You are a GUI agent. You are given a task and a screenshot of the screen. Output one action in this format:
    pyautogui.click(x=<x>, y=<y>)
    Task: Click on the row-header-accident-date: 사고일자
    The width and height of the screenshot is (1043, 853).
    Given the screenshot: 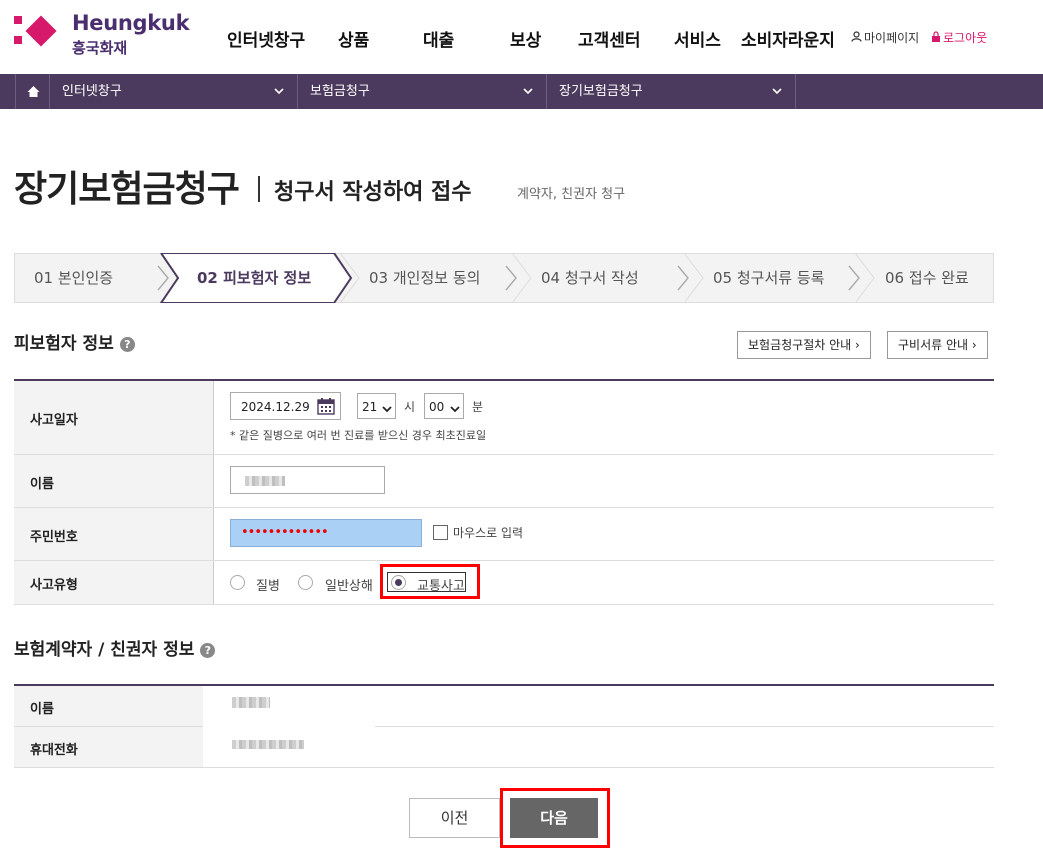 What is the action you would take?
    pyautogui.click(x=114, y=417)
    